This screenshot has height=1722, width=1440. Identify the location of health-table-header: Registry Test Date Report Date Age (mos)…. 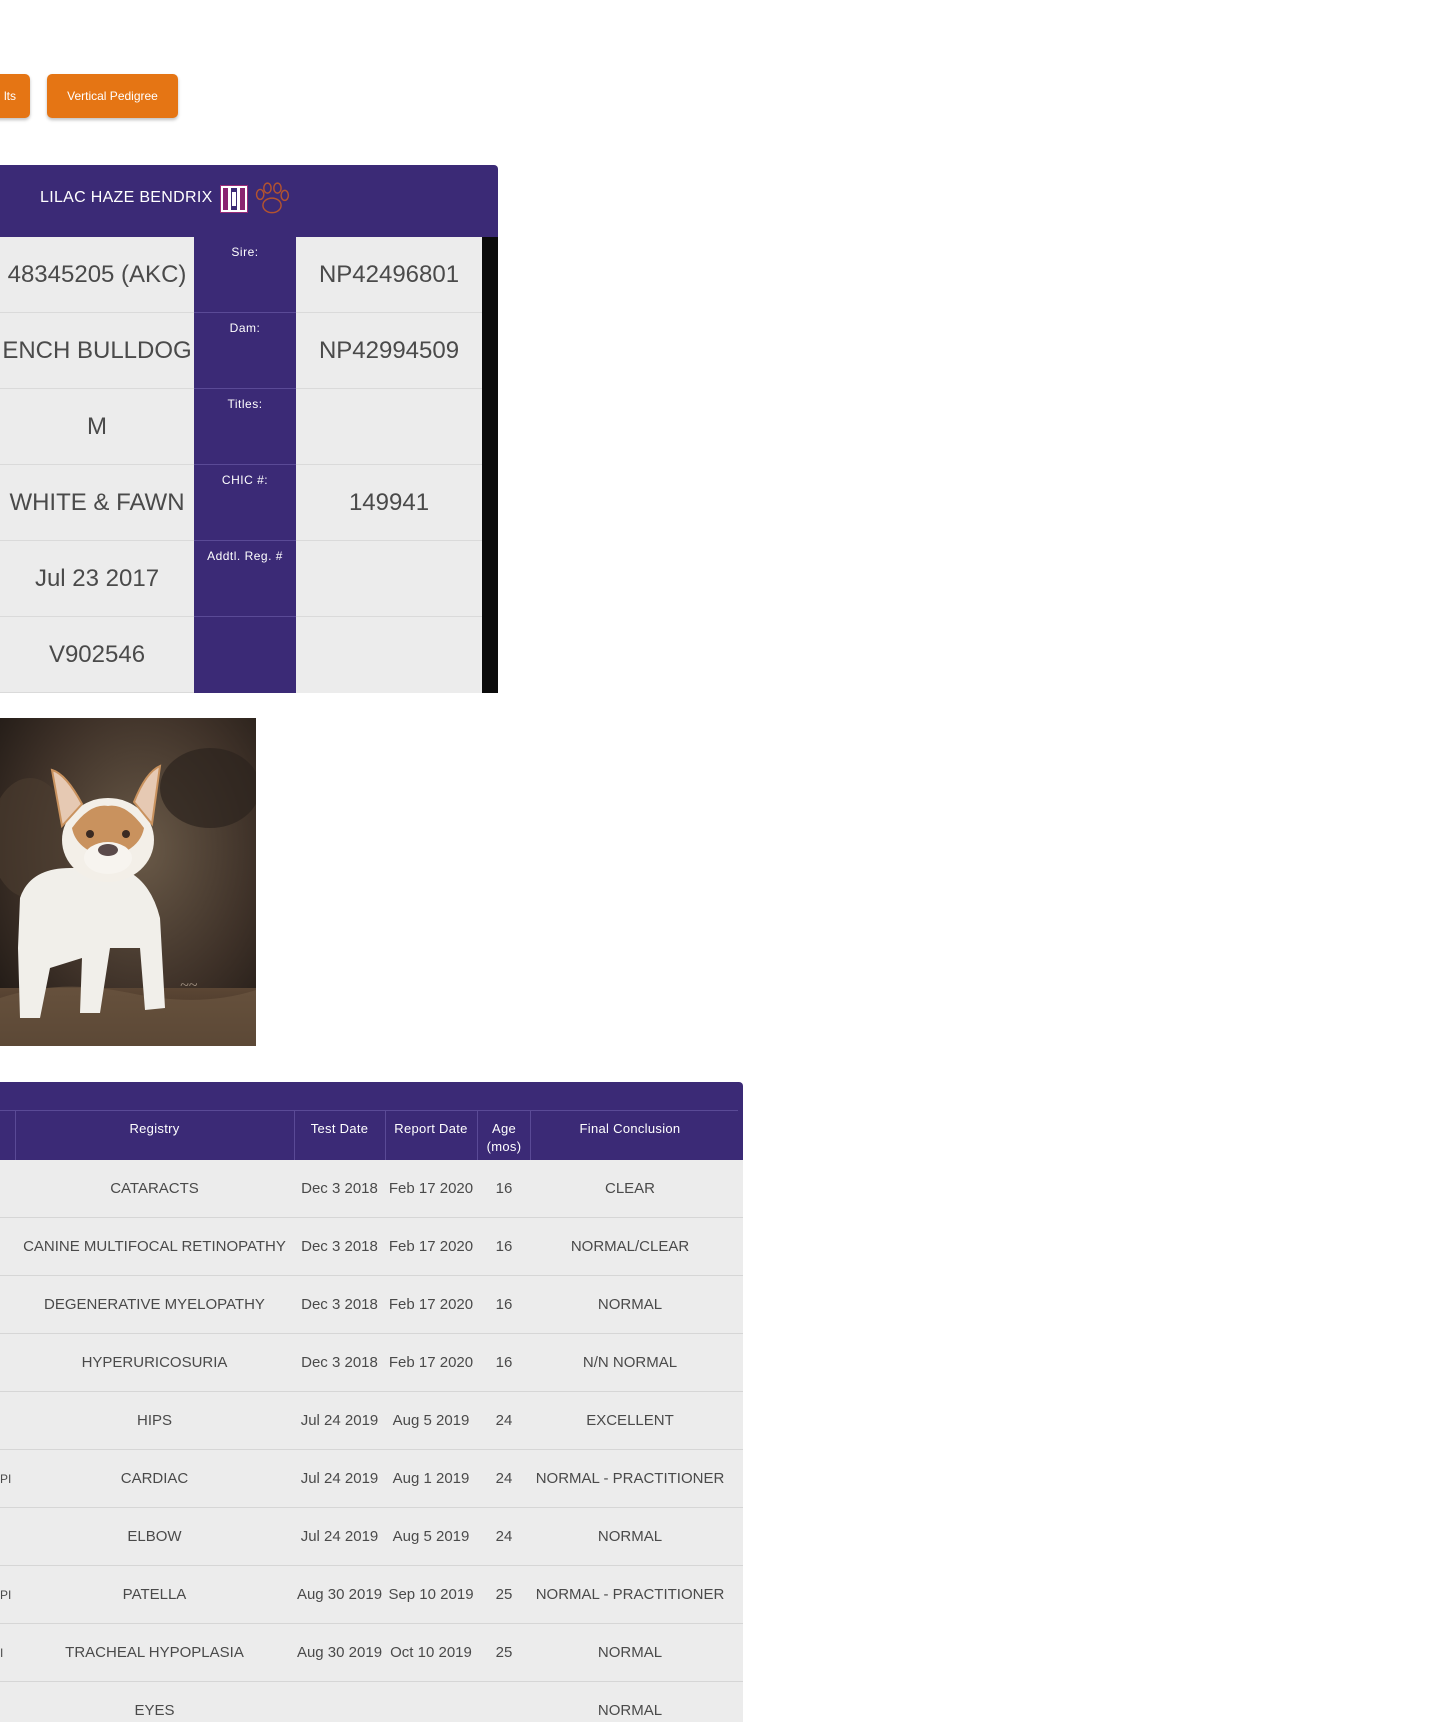
(371, 1121).